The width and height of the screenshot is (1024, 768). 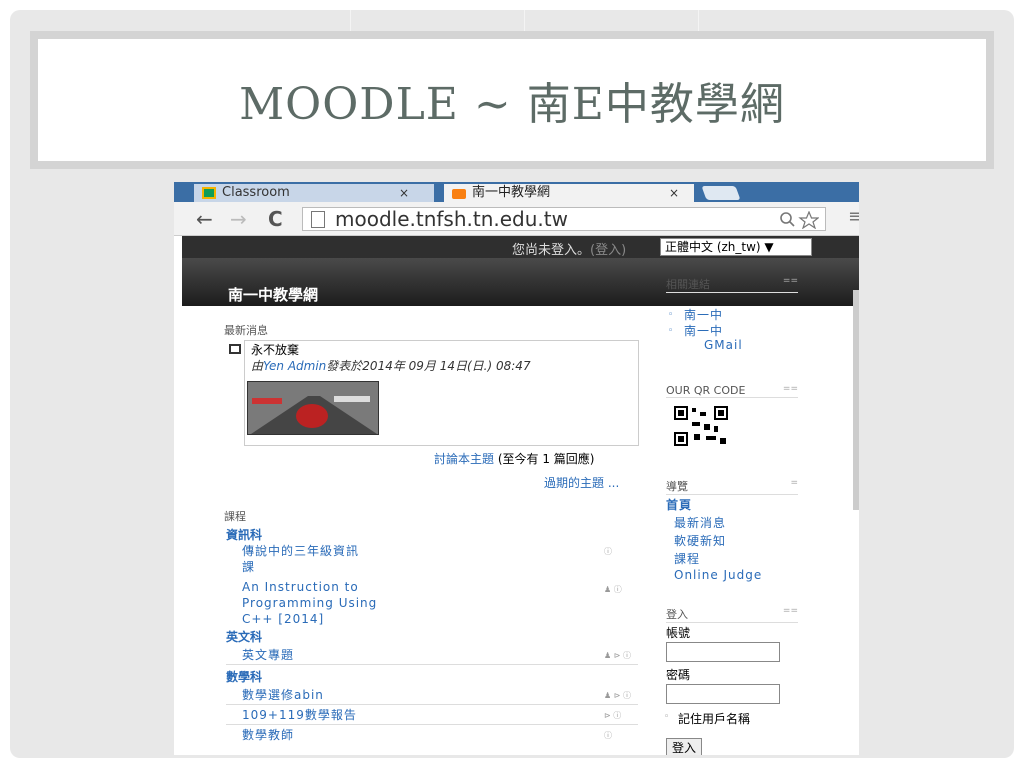 I want to click on post-meta: 由Yen Admin發表於2014年 09月 14日(日.) 08:47, so click(x=391, y=366).